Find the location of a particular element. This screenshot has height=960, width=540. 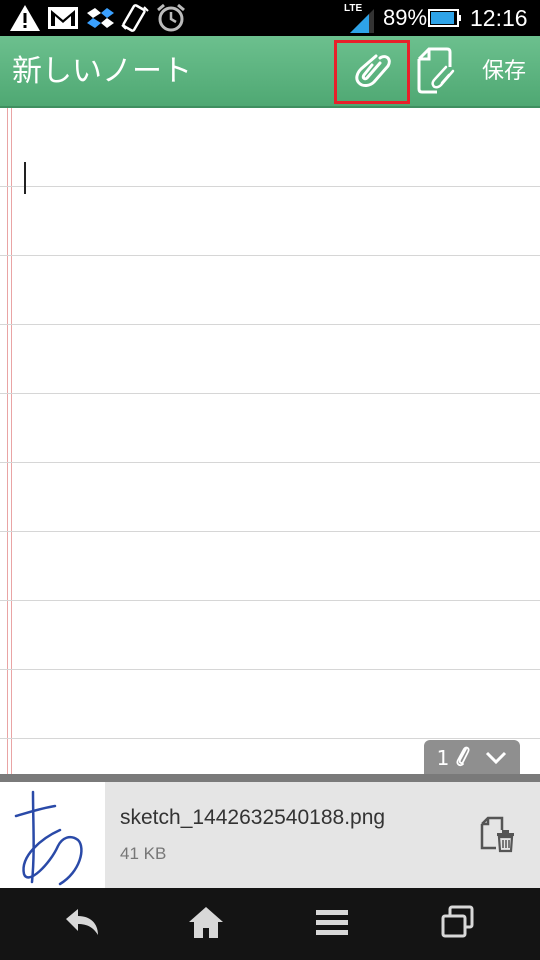

menu-button is located at coordinates (332, 924).